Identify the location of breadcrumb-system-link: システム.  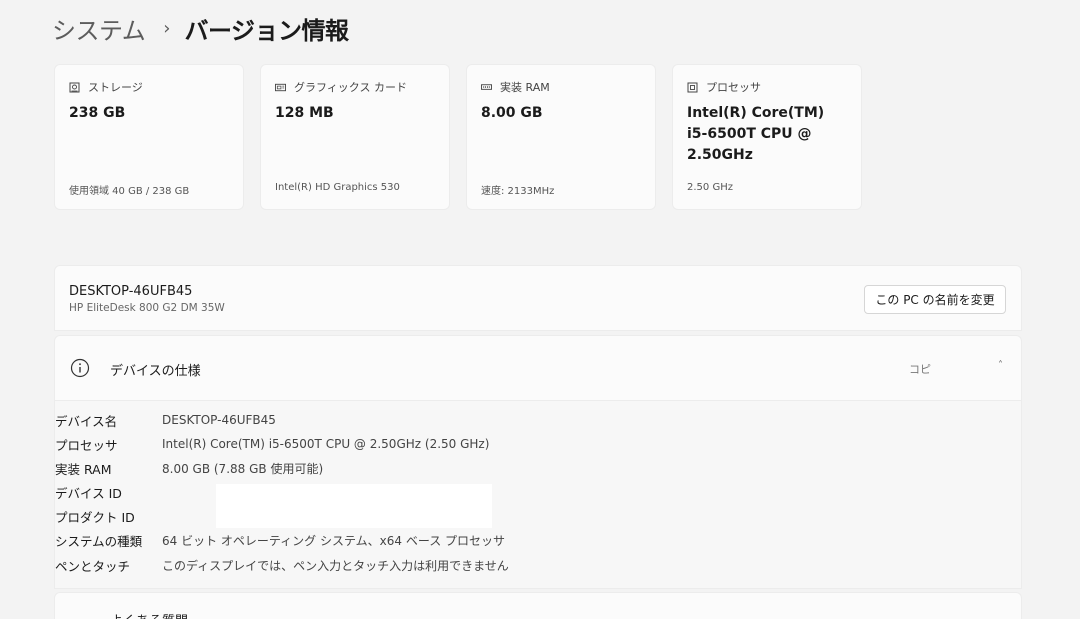
(99, 28).